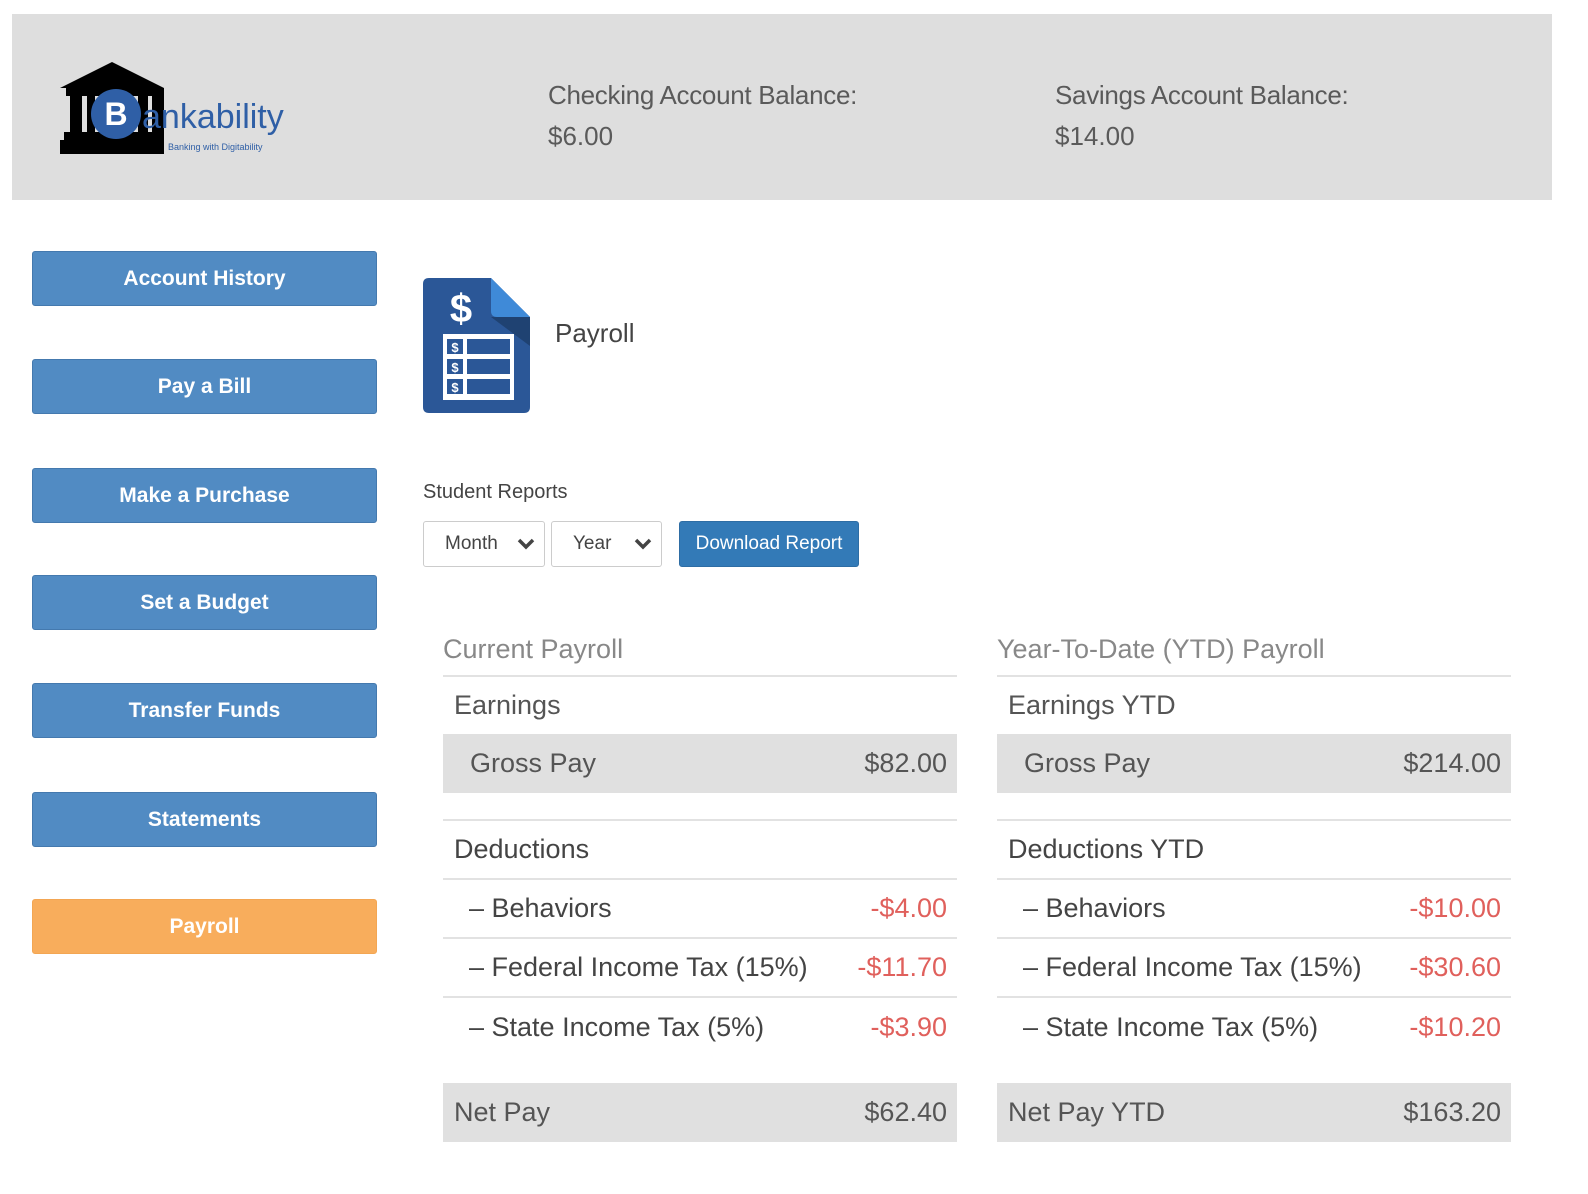  Describe the element at coordinates (905, 763) in the screenshot. I see `gross-pay-value: $82.00` at that location.